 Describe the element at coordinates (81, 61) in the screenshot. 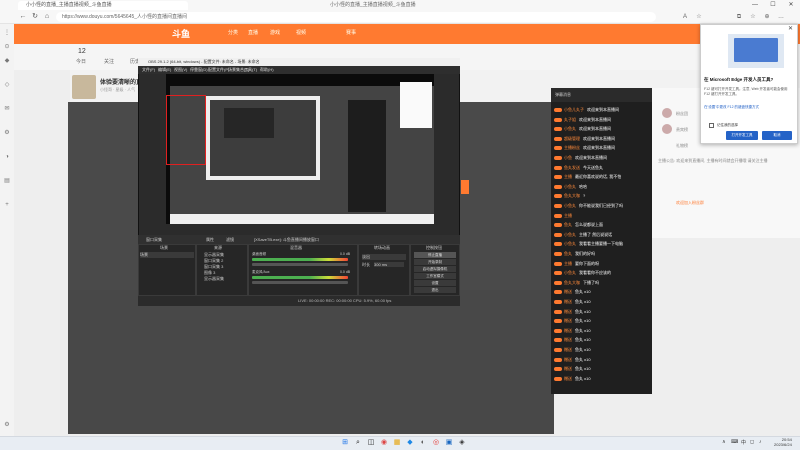

I see `stat-label: 今日` at that location.